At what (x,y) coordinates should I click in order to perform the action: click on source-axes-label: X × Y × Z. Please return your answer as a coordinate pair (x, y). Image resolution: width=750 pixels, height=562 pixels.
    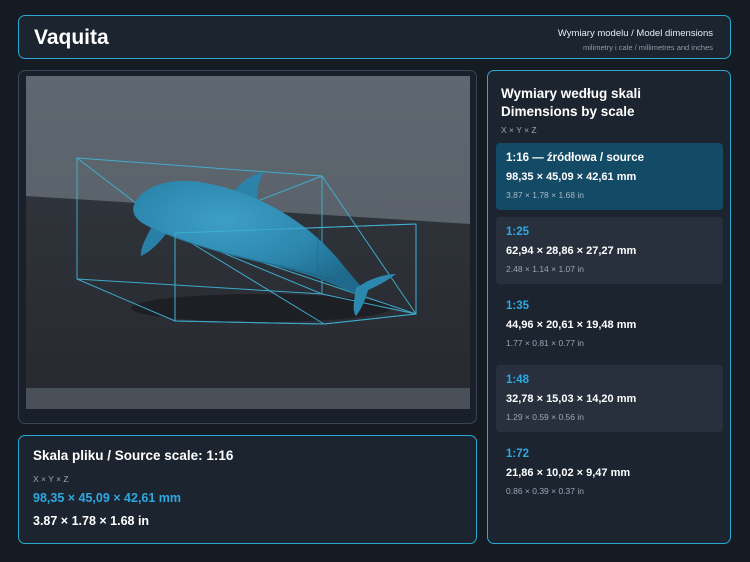
    Looking at the image, I should click on (51, 479).